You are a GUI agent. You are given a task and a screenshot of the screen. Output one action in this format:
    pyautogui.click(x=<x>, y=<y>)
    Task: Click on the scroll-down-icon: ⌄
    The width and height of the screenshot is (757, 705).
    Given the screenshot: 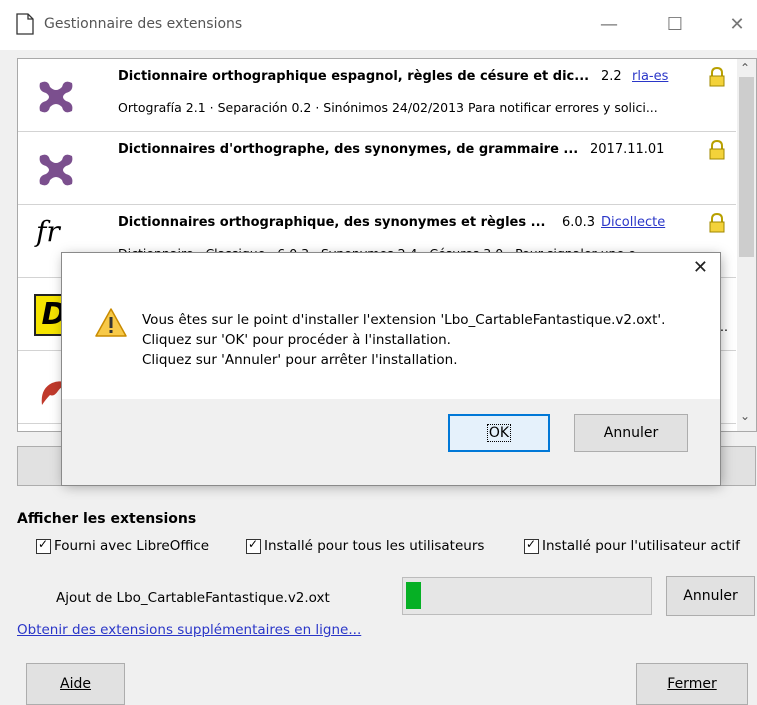 What is the action you would take?
    pyautogui.click(x=745, y=416)
    